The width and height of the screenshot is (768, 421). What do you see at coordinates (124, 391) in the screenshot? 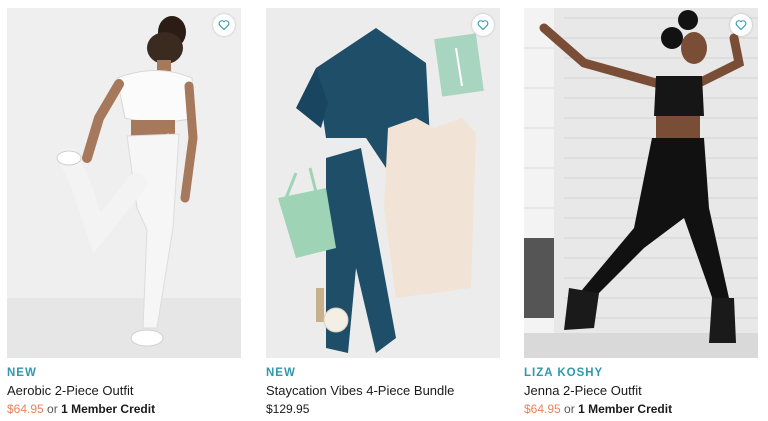
I see `product-name: Aerobic 2-Piece Outfit` at bounding box center [124, 391].